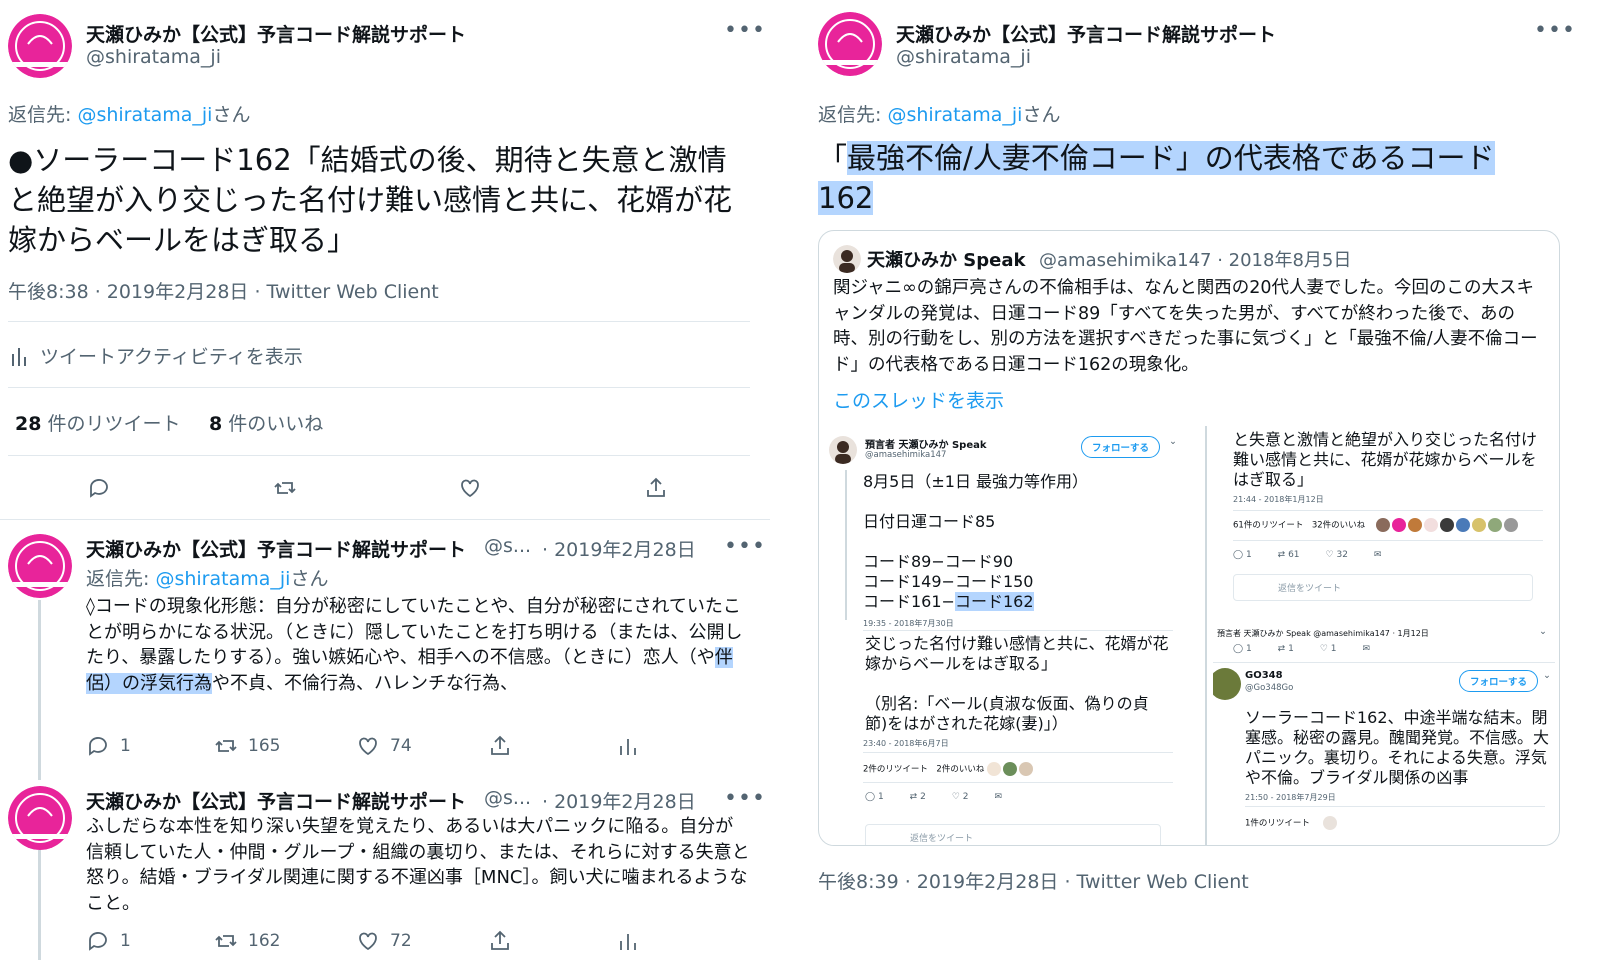 This screenshot has height=978, width=1600. I want to click on reply-to-line: 返信先: @shiratama_jiさん, so click(939, 113).